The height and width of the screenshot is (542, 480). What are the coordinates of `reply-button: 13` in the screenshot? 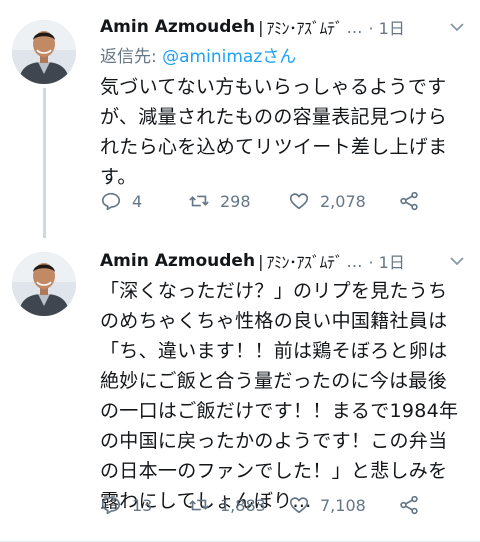 It's located at (144, 505).